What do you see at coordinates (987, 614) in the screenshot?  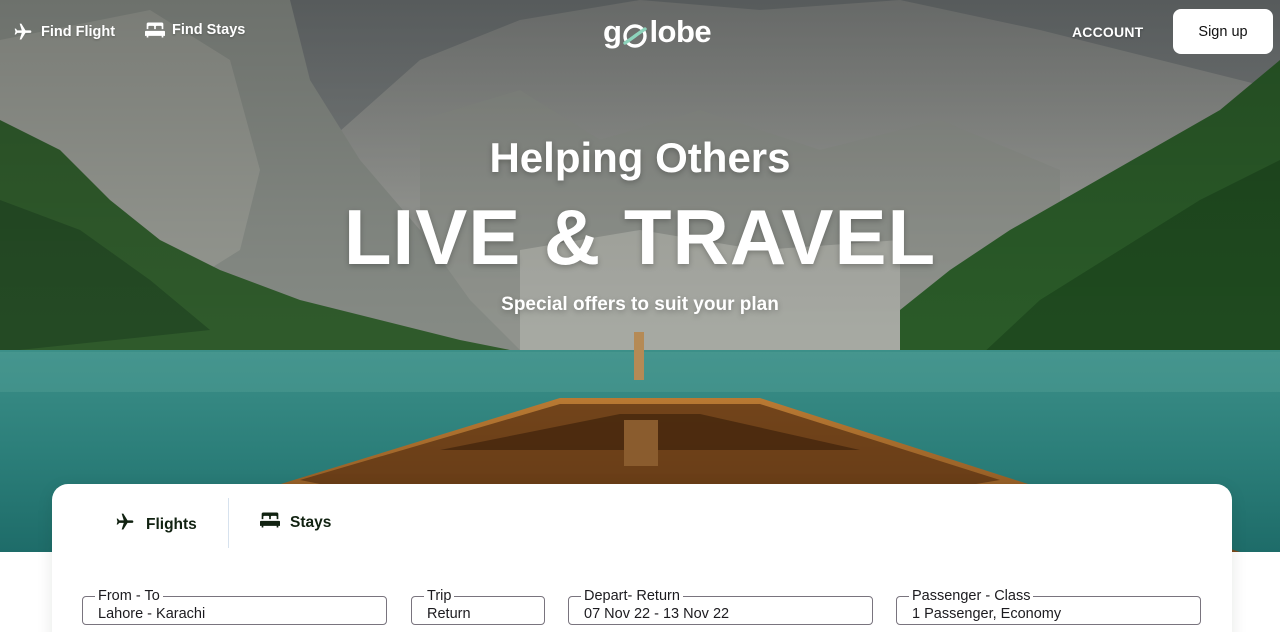 I see `passenger-class-value: 1 Passenger, Economy` at bounding box center [987, 614].